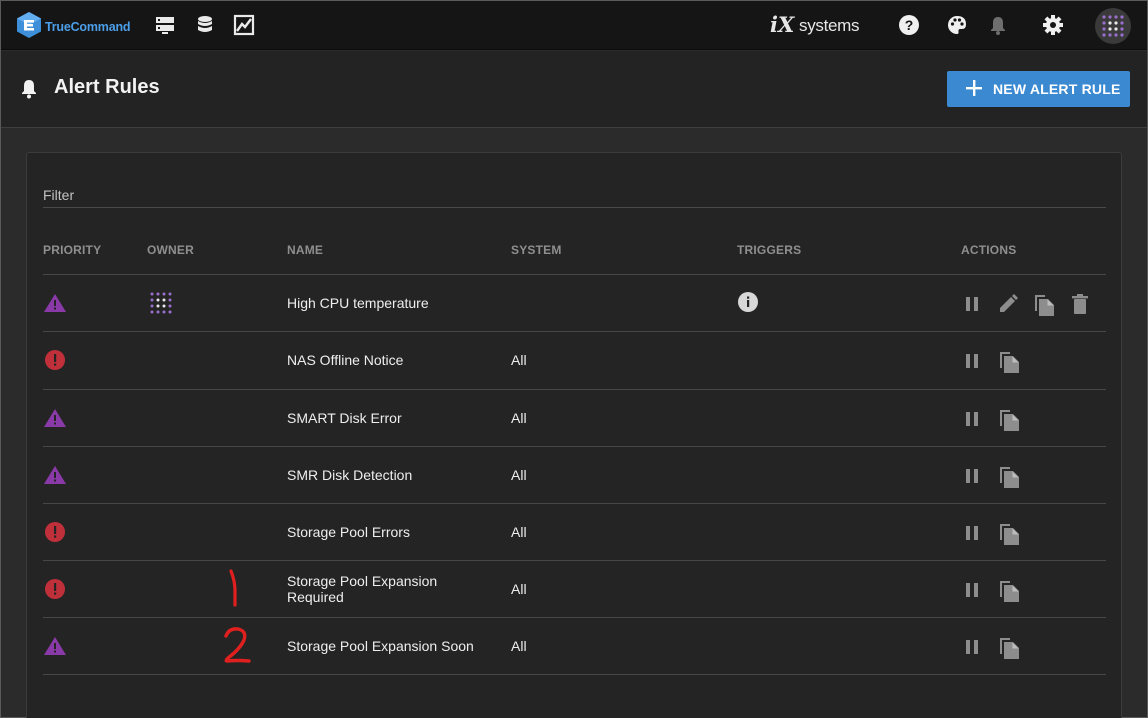  Describe the element at coordinates (362, 589) in the screenshot. I see `rule-name: Storage Pool Expansion Required` at that location.